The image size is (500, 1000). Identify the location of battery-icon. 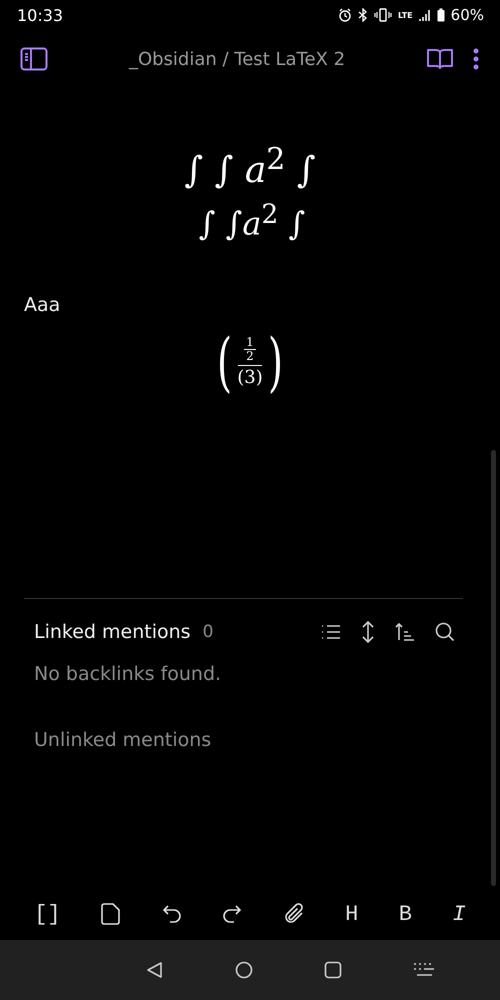
(440, 15).